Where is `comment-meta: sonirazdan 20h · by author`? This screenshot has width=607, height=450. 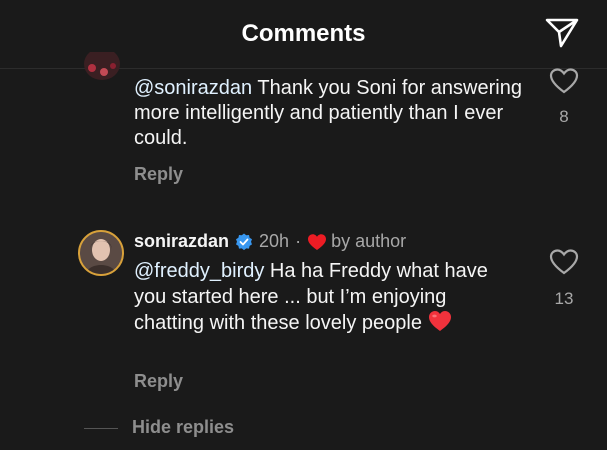
comment-meta: sonirazdan 20h · by author is located at coordinates (270, 241).